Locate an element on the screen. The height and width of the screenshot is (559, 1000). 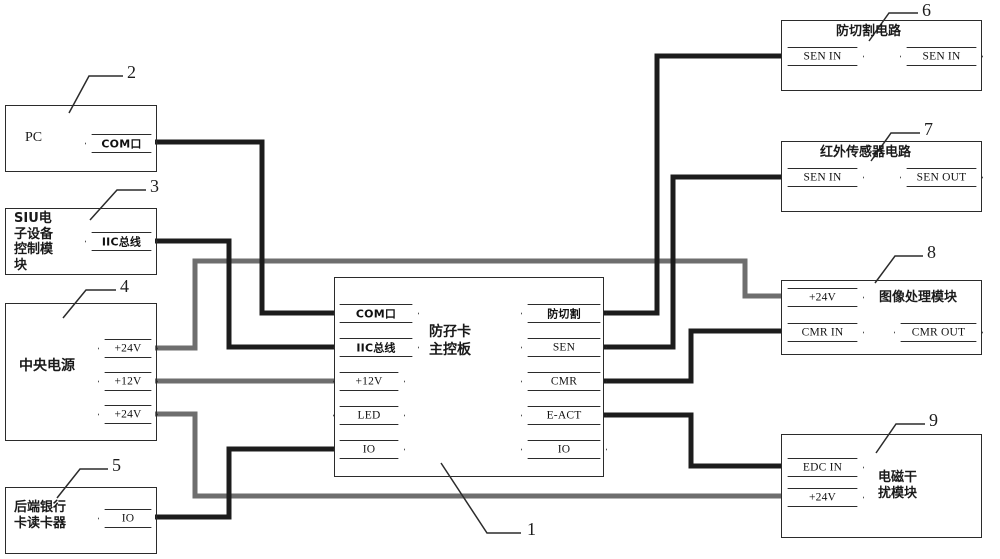
wire-pc-to-mainboard-com is located at coordinates (244, 227).